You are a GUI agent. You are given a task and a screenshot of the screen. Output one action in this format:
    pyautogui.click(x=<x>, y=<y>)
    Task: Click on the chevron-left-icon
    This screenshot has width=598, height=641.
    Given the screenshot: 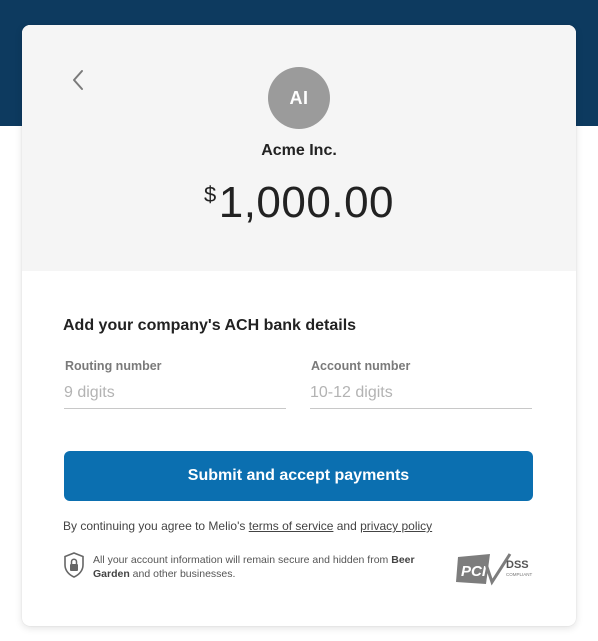 What is the action you would take?
    pyautogui.click(x=78, y=80)
    